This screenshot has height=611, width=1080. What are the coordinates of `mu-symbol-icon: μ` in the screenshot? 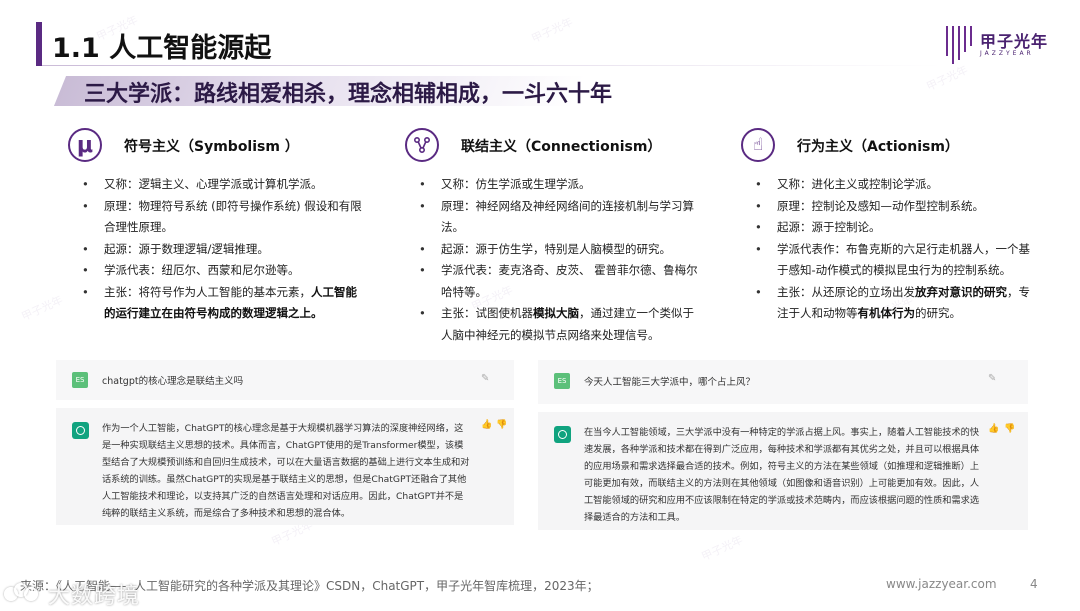 It's located at (85, 145).